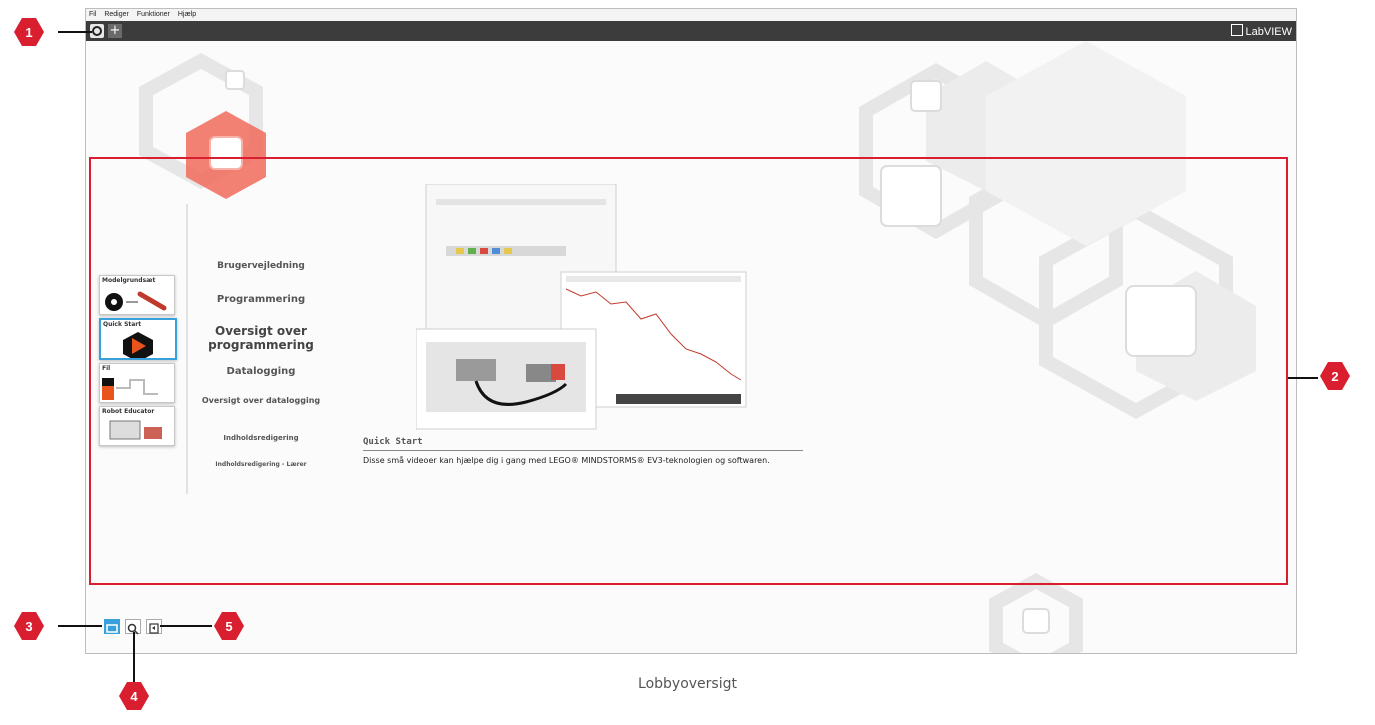 This screenshot has height=725, width=1375. What do you see at coordinates (691, 15) in the screenshot?
I see `menubar: Fil Rediger Funktioner Hjælp` at bounding box center [691, 15].